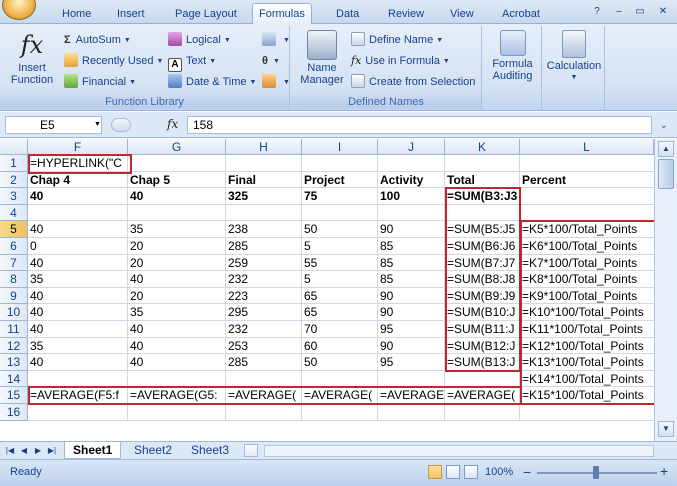 This screenshot has height=486, width=677. I want to click on cell-f13: 40, so click(78, 362).